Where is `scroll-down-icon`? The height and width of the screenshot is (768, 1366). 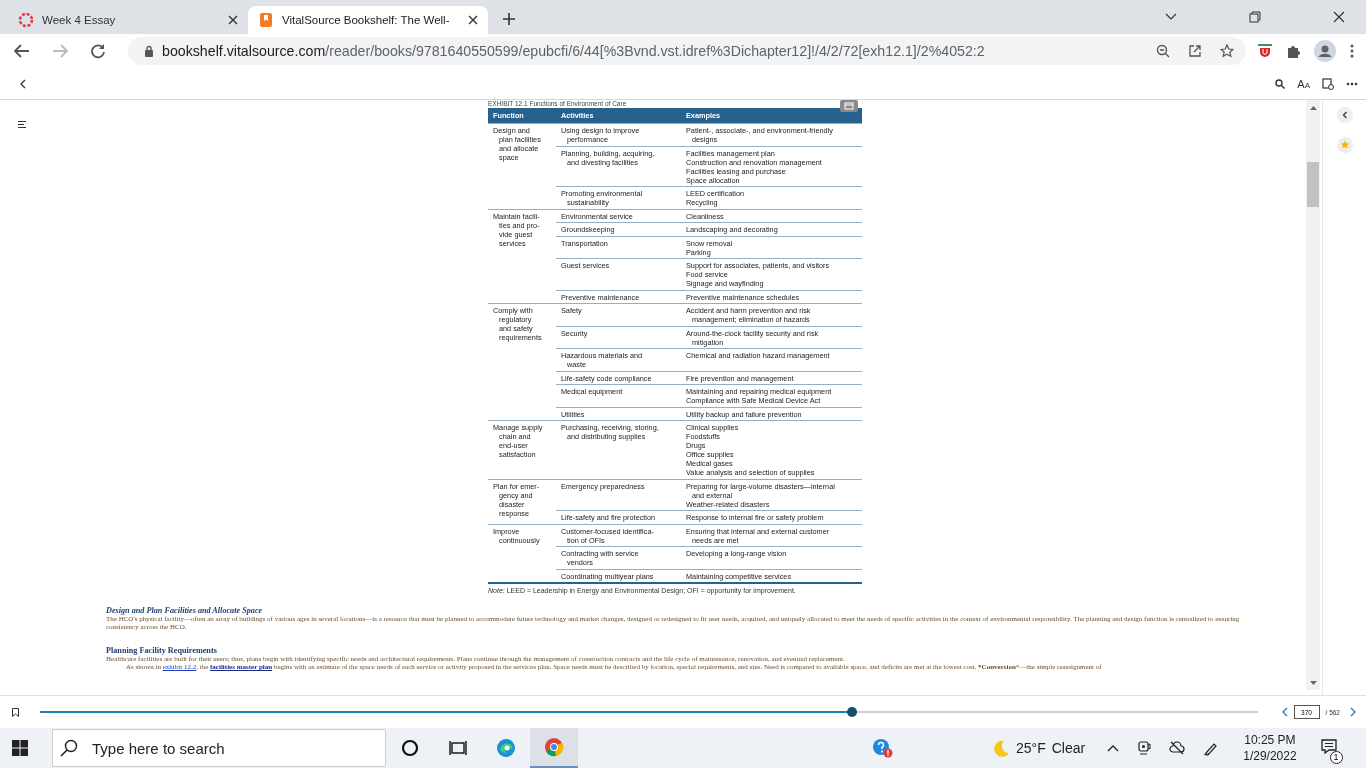 scroll-down-icon is located at coordinates (1313, 683).